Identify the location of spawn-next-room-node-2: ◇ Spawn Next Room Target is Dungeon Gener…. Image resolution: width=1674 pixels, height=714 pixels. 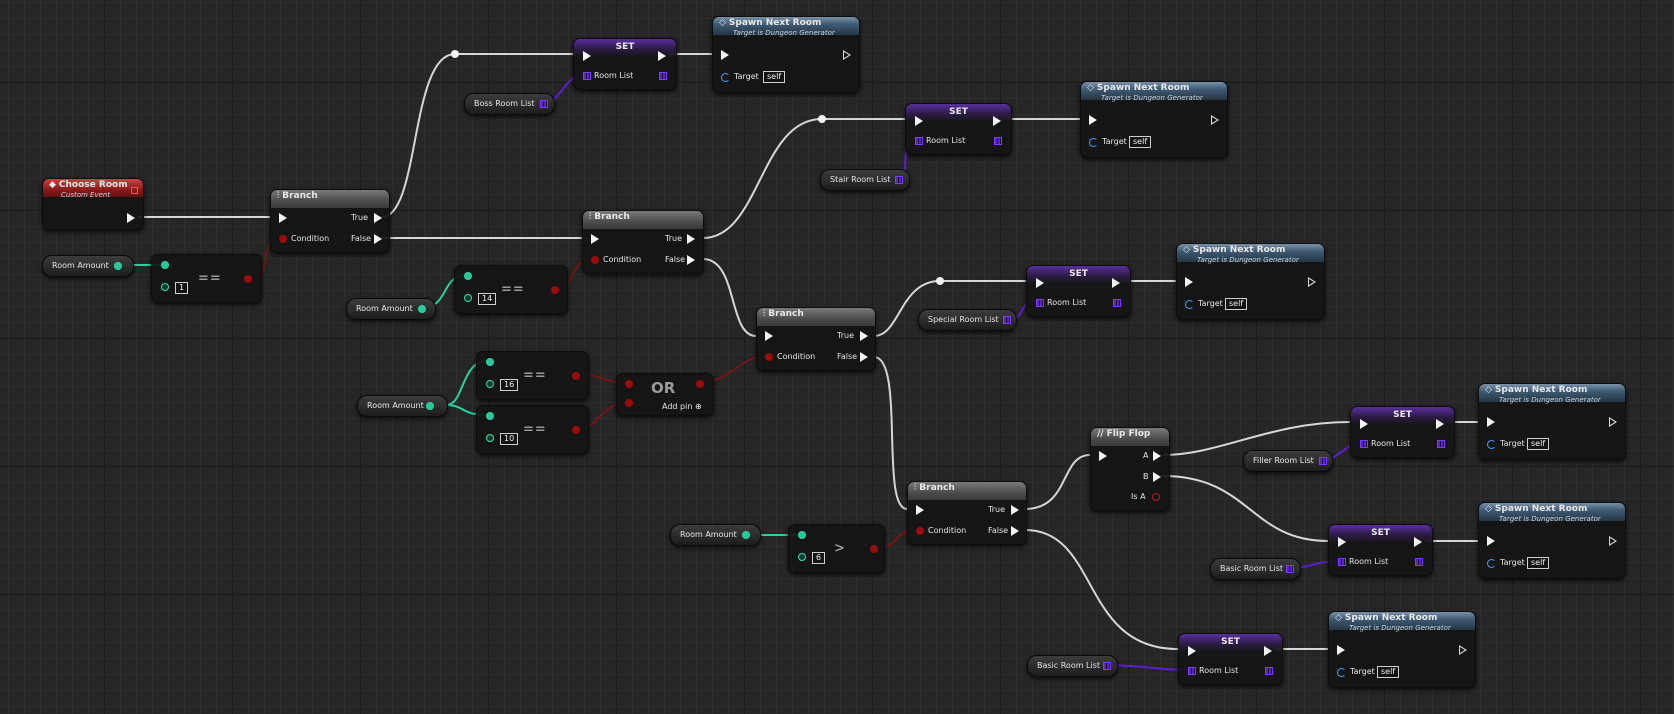
(1154, 119).